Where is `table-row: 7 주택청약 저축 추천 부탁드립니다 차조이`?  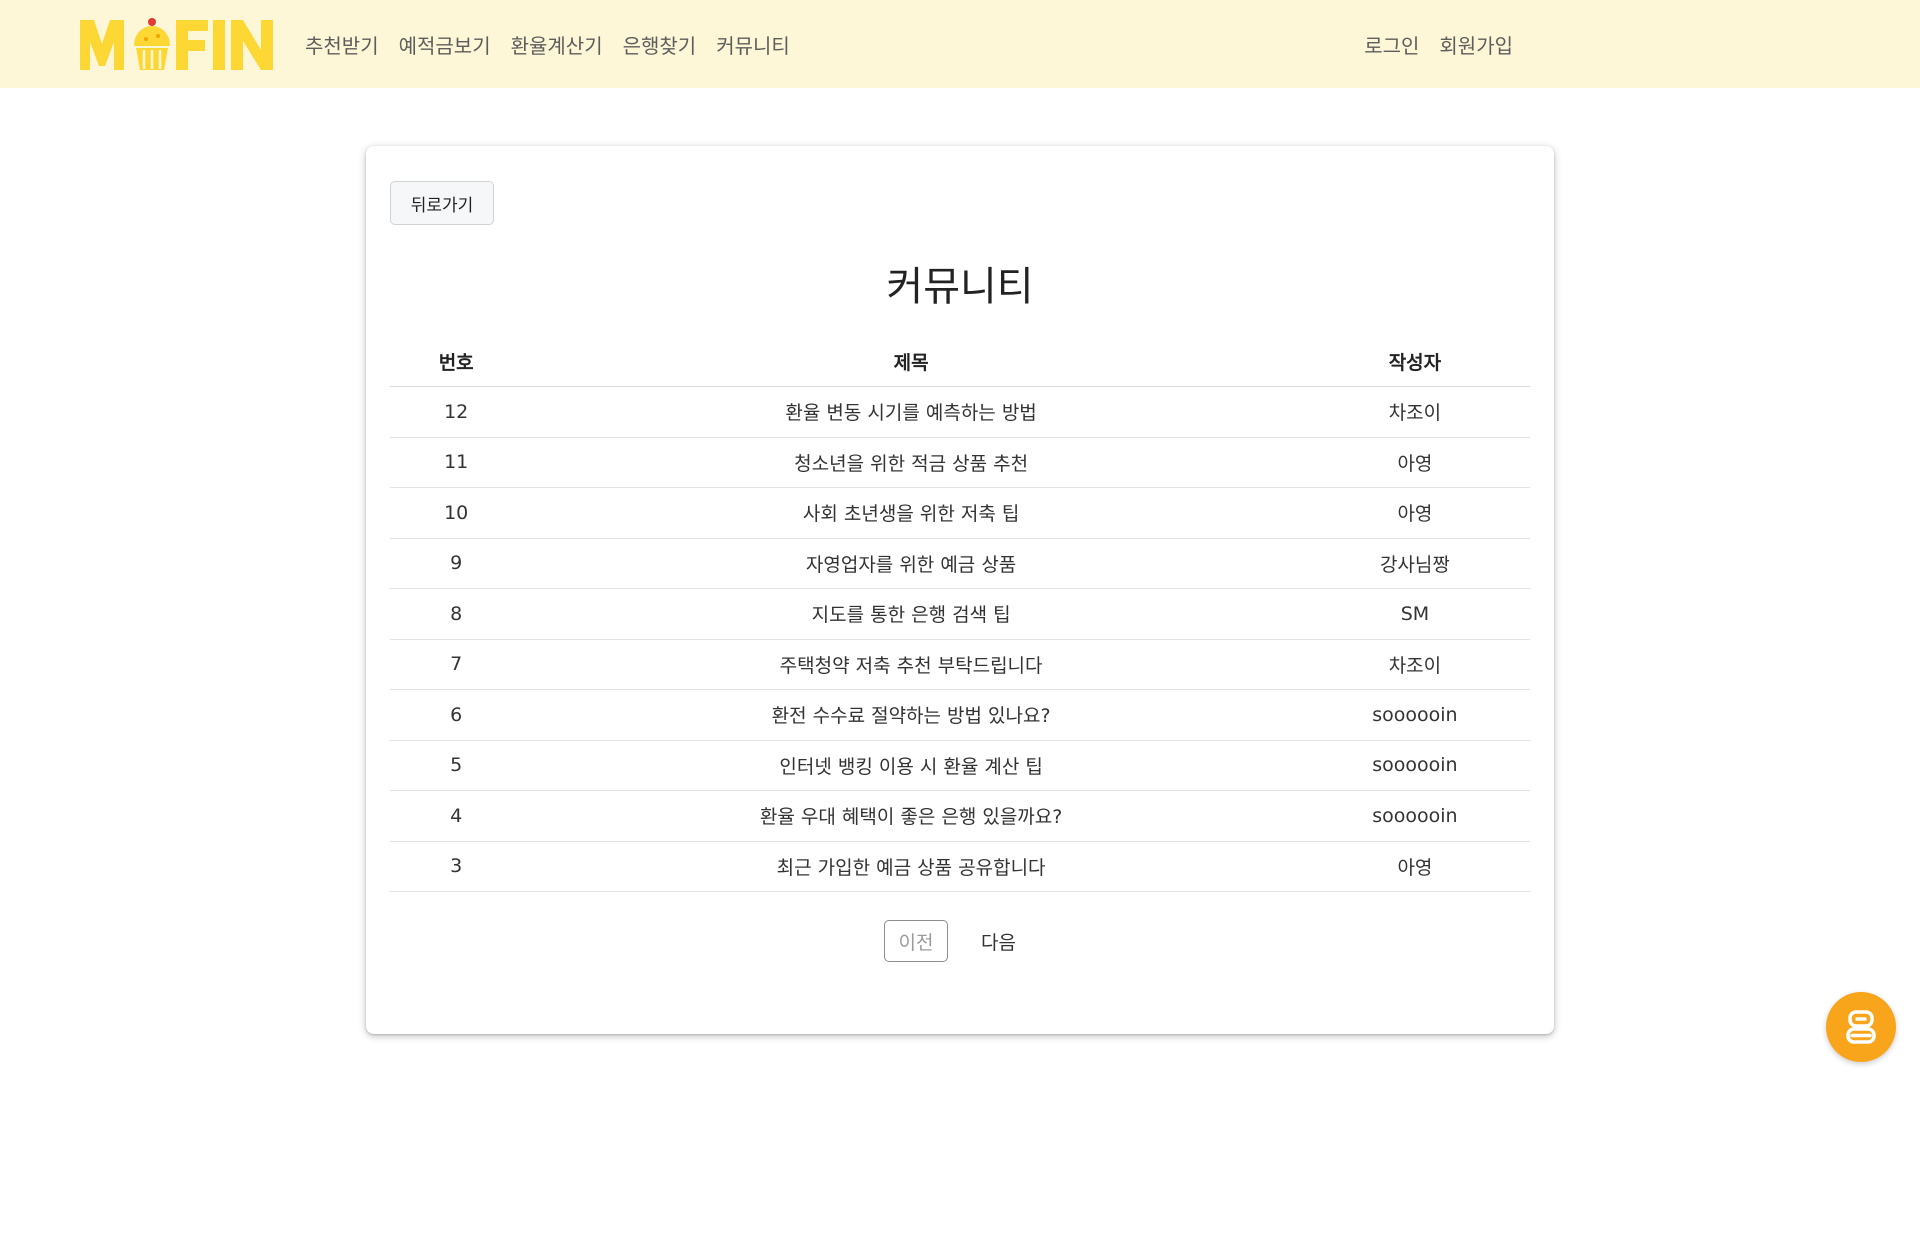
table-row: 7 주택청약 저축 추천 부탁드립니다 차조이 is located at coordinates (960, 664).